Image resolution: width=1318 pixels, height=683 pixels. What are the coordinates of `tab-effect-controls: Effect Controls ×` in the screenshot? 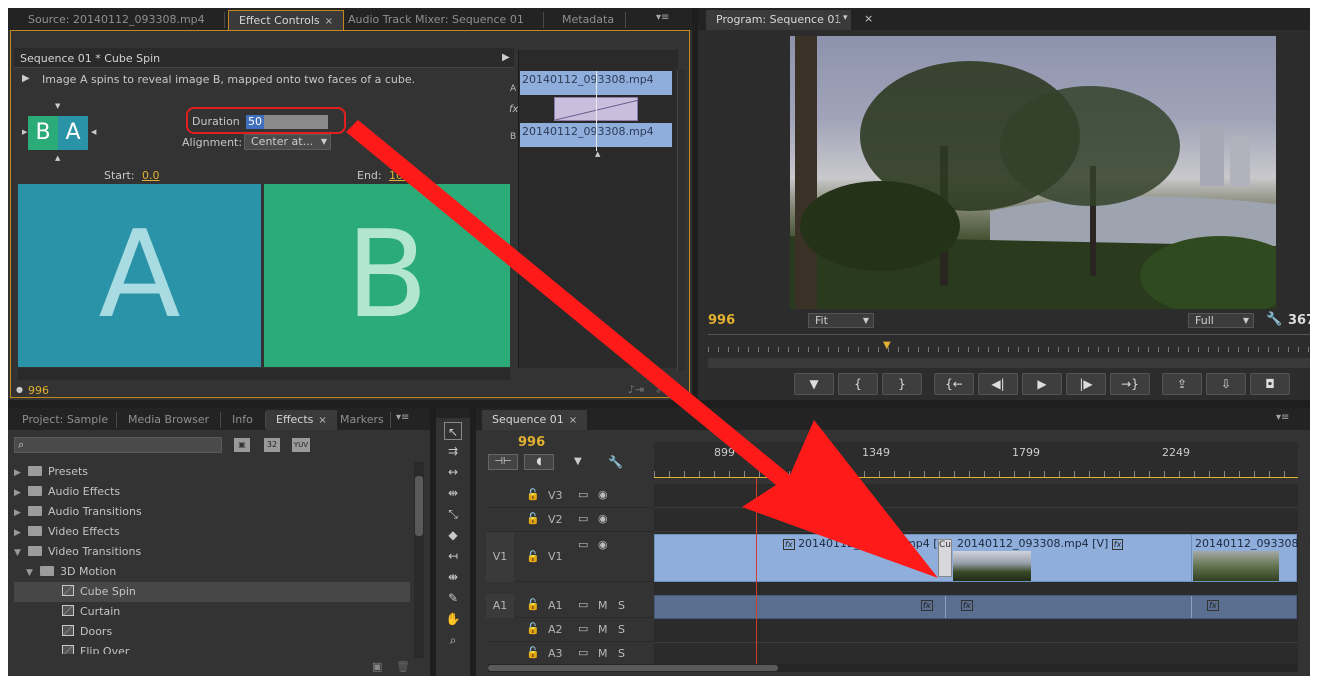 It's located at (286, 20).